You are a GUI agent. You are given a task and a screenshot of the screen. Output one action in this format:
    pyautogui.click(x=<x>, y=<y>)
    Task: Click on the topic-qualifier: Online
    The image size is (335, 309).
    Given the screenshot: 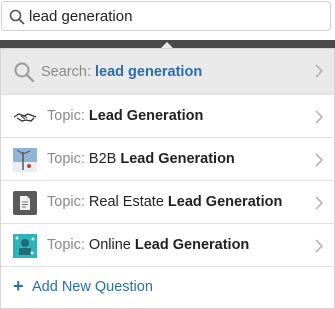 What is the action you would take?
    pyautogui.click(x=109, y=245)
    